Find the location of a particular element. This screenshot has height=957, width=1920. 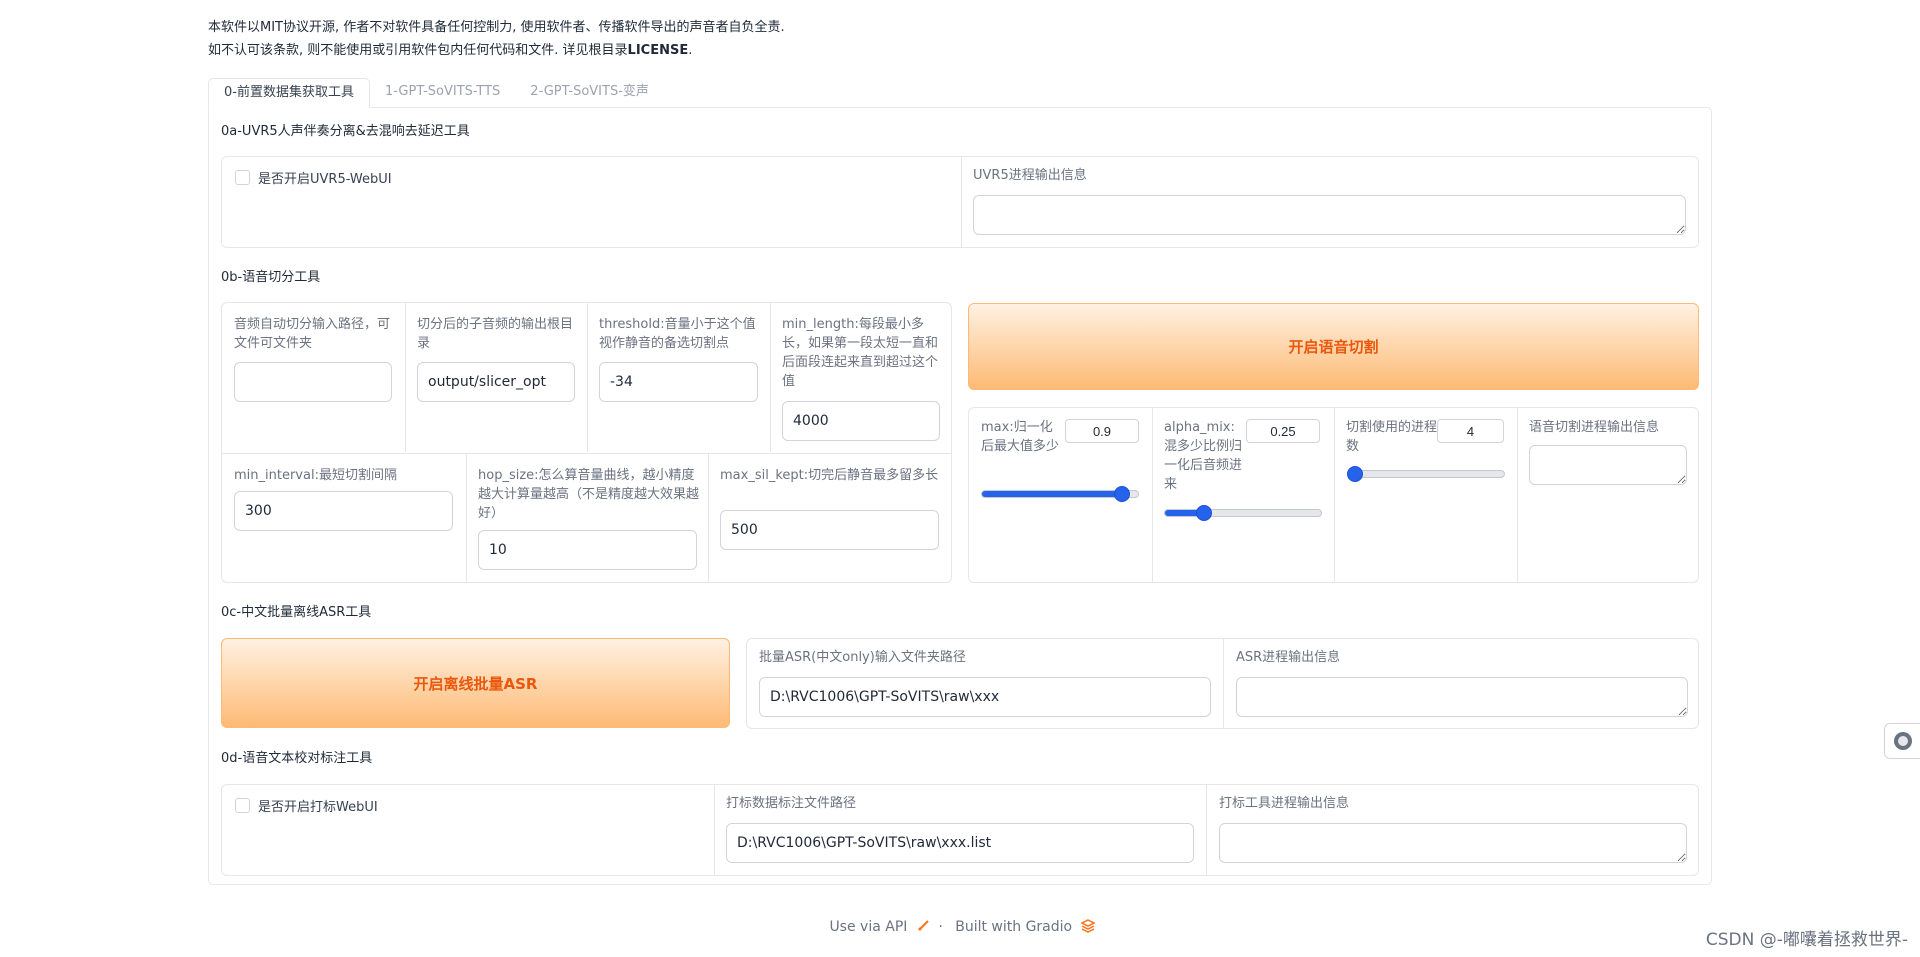

processes-slider is located at coordinates (1426, 474).